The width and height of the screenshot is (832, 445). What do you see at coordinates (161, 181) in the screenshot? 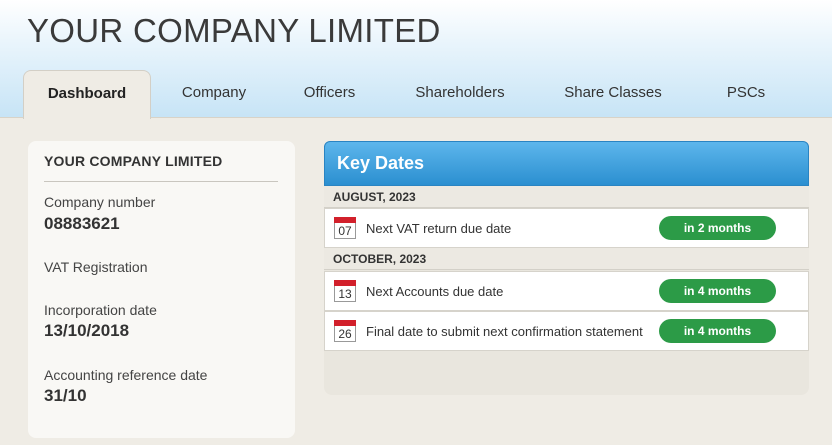
I see `company-card-divider` at bounding box center [161, 181].